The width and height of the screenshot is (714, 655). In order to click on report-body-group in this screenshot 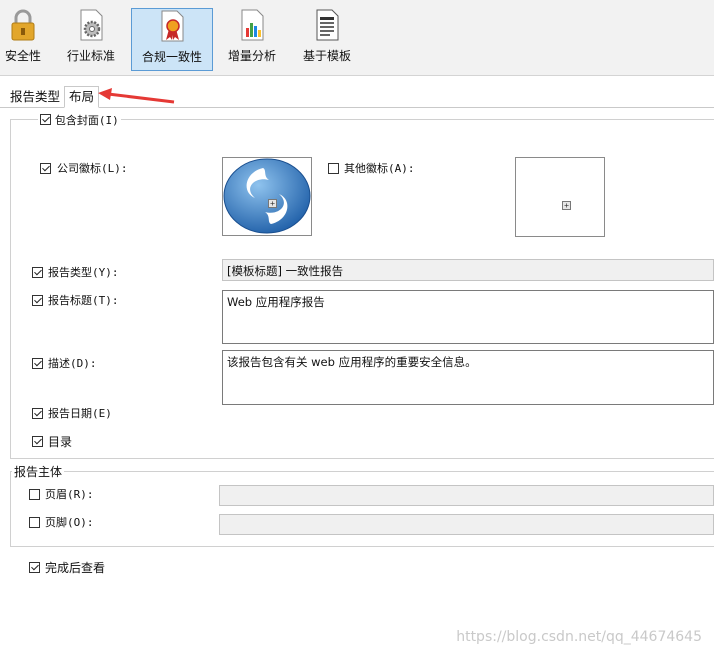, I will do `click(362, 509)`.